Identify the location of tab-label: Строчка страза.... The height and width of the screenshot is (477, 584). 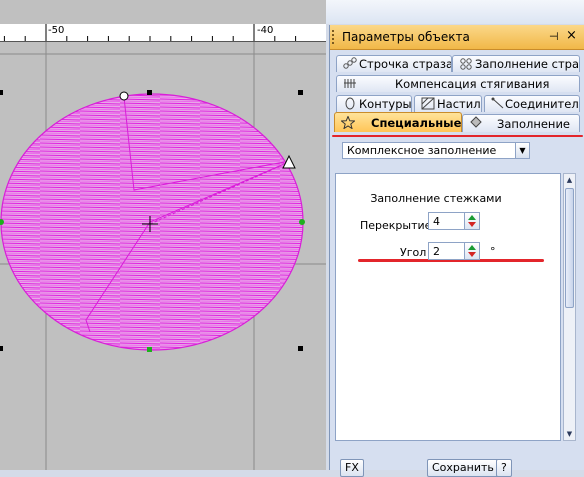
(405, 64).